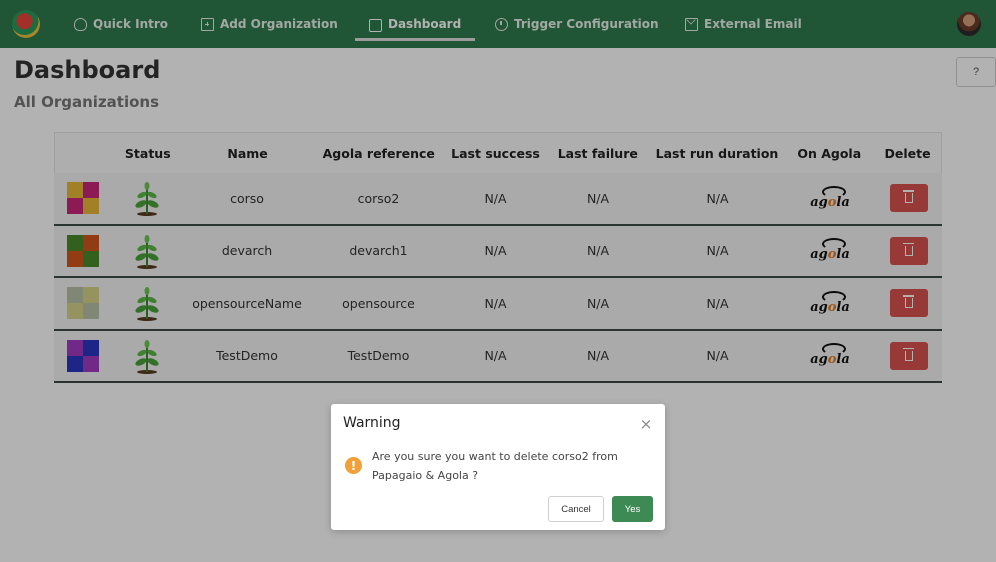 The width and height of the screenshot is (996, 562). What do you see at coordinates (372, 423) in the screenshot?
I see `dialog-title: Warning` at bounding box center [372, 423].